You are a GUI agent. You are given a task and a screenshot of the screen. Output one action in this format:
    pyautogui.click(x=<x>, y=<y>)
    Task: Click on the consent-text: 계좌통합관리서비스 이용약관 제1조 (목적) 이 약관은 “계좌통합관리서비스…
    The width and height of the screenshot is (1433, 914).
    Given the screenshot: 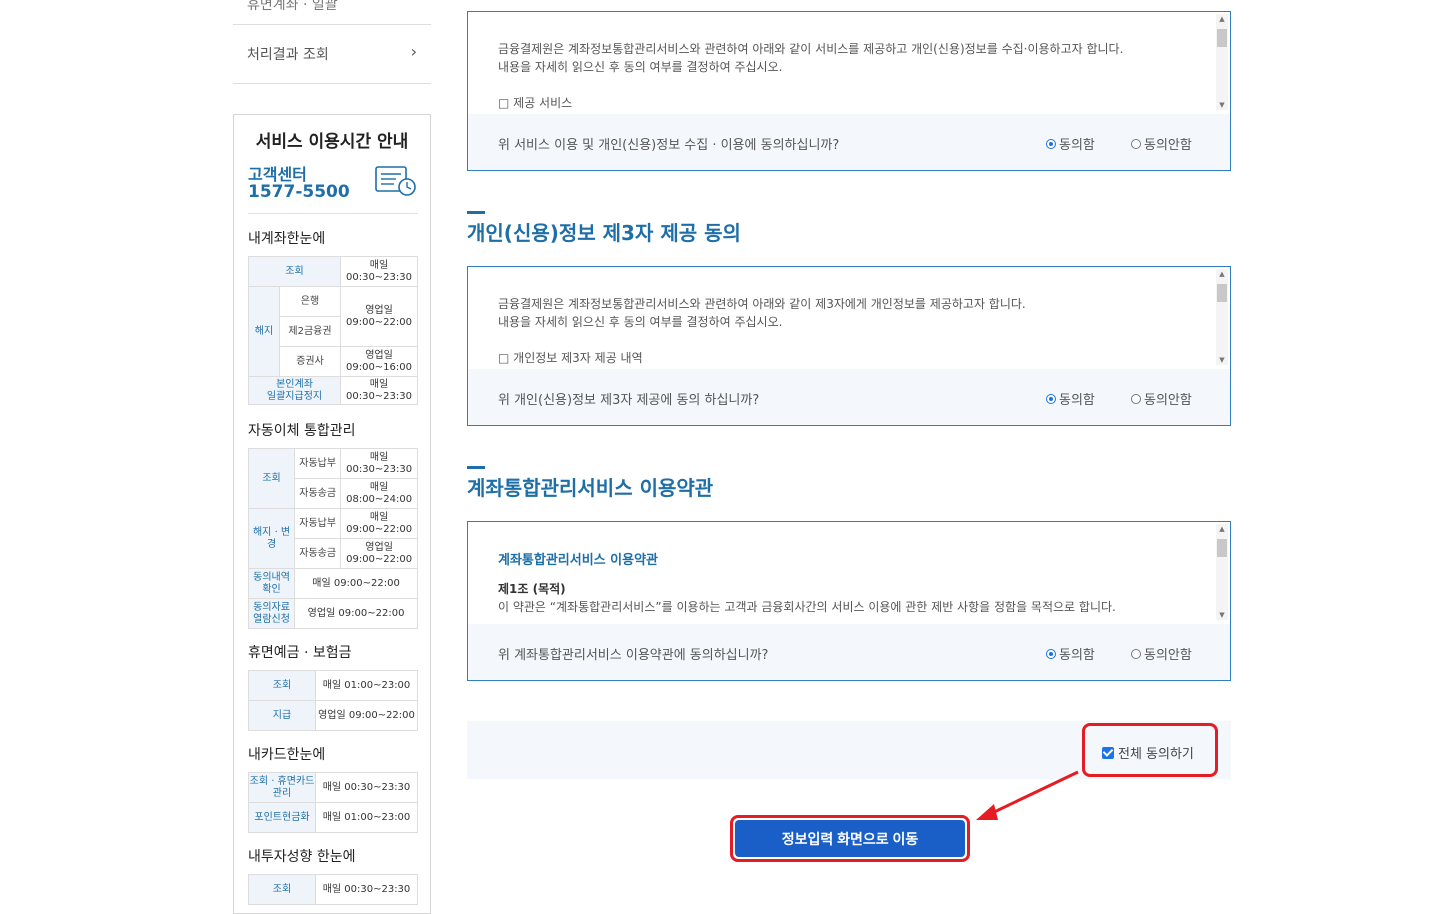 What is the action you would take?
    pyautogui.click(x=848, y=584)
    